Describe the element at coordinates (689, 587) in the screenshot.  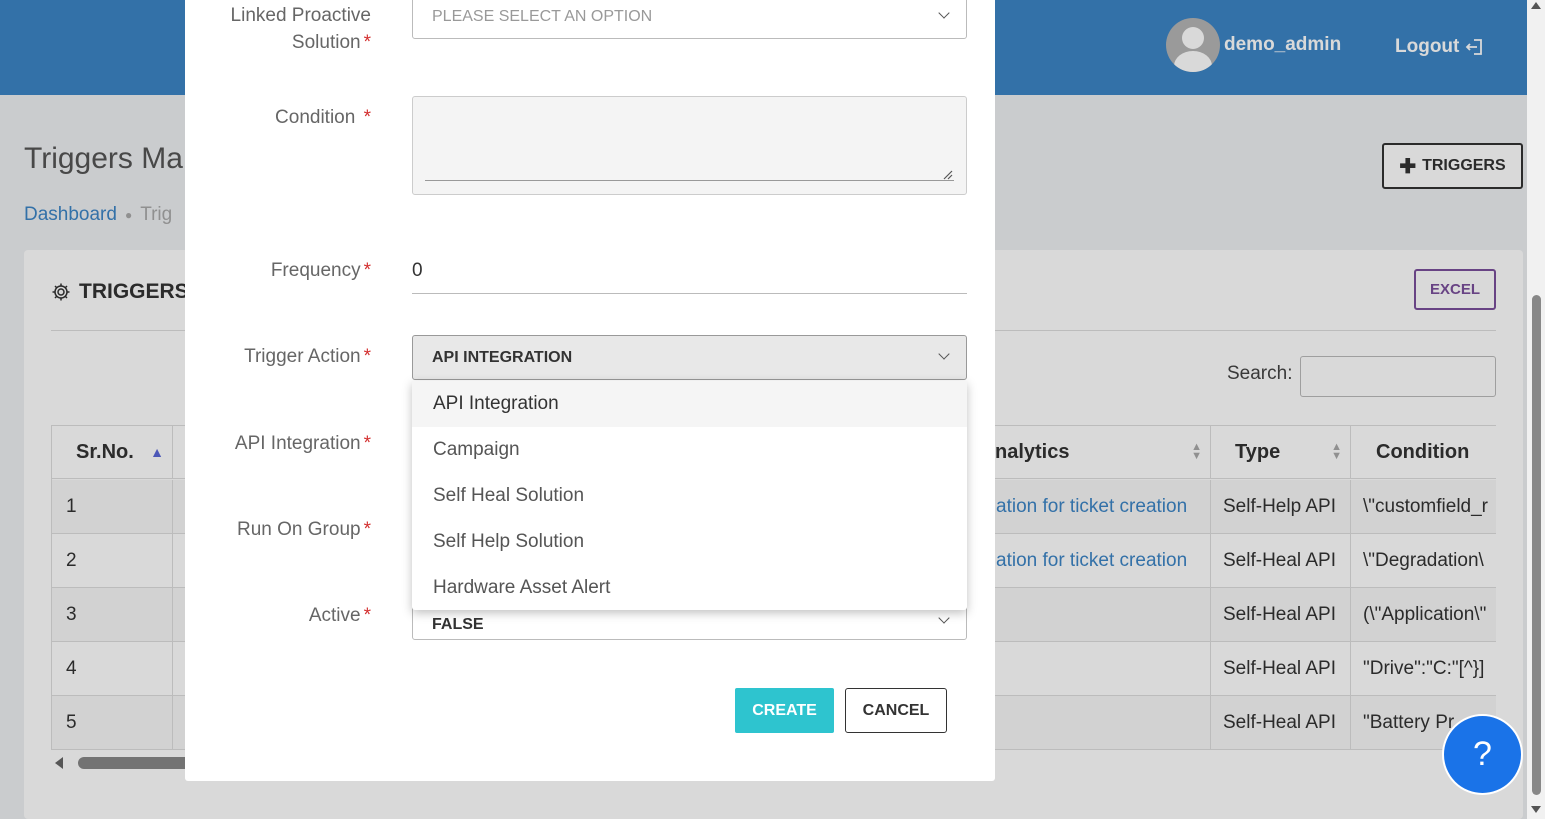
I see `option-hardware-asset-alert: Hardware Asset Alert` at that location.